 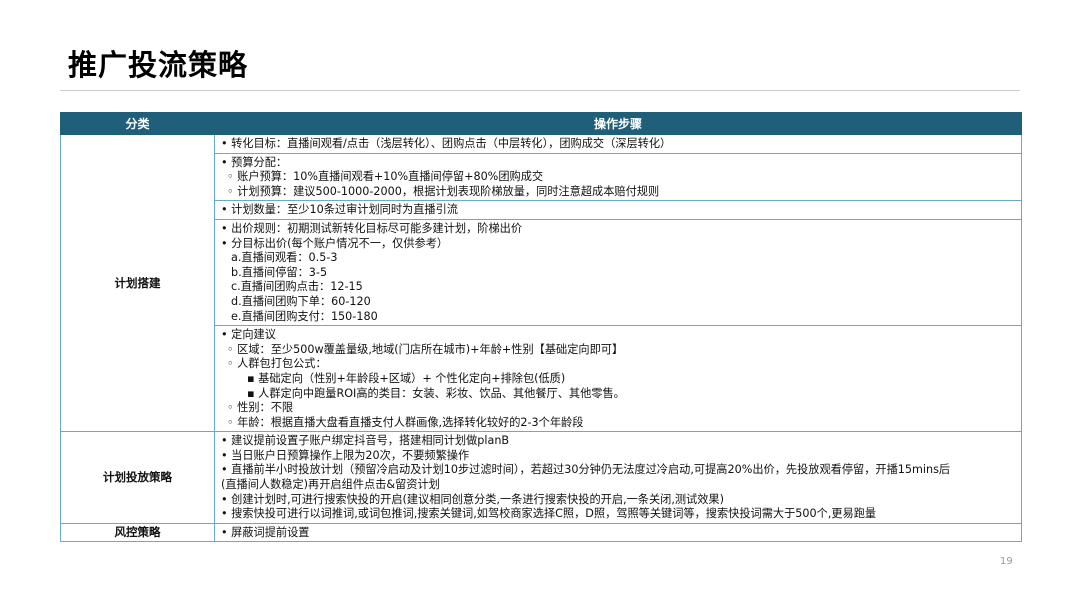 I want to click on step-line: • 建议提前设置子账户绑定抖音号，搭建相同计划做planB, so click(x=365, y=441).